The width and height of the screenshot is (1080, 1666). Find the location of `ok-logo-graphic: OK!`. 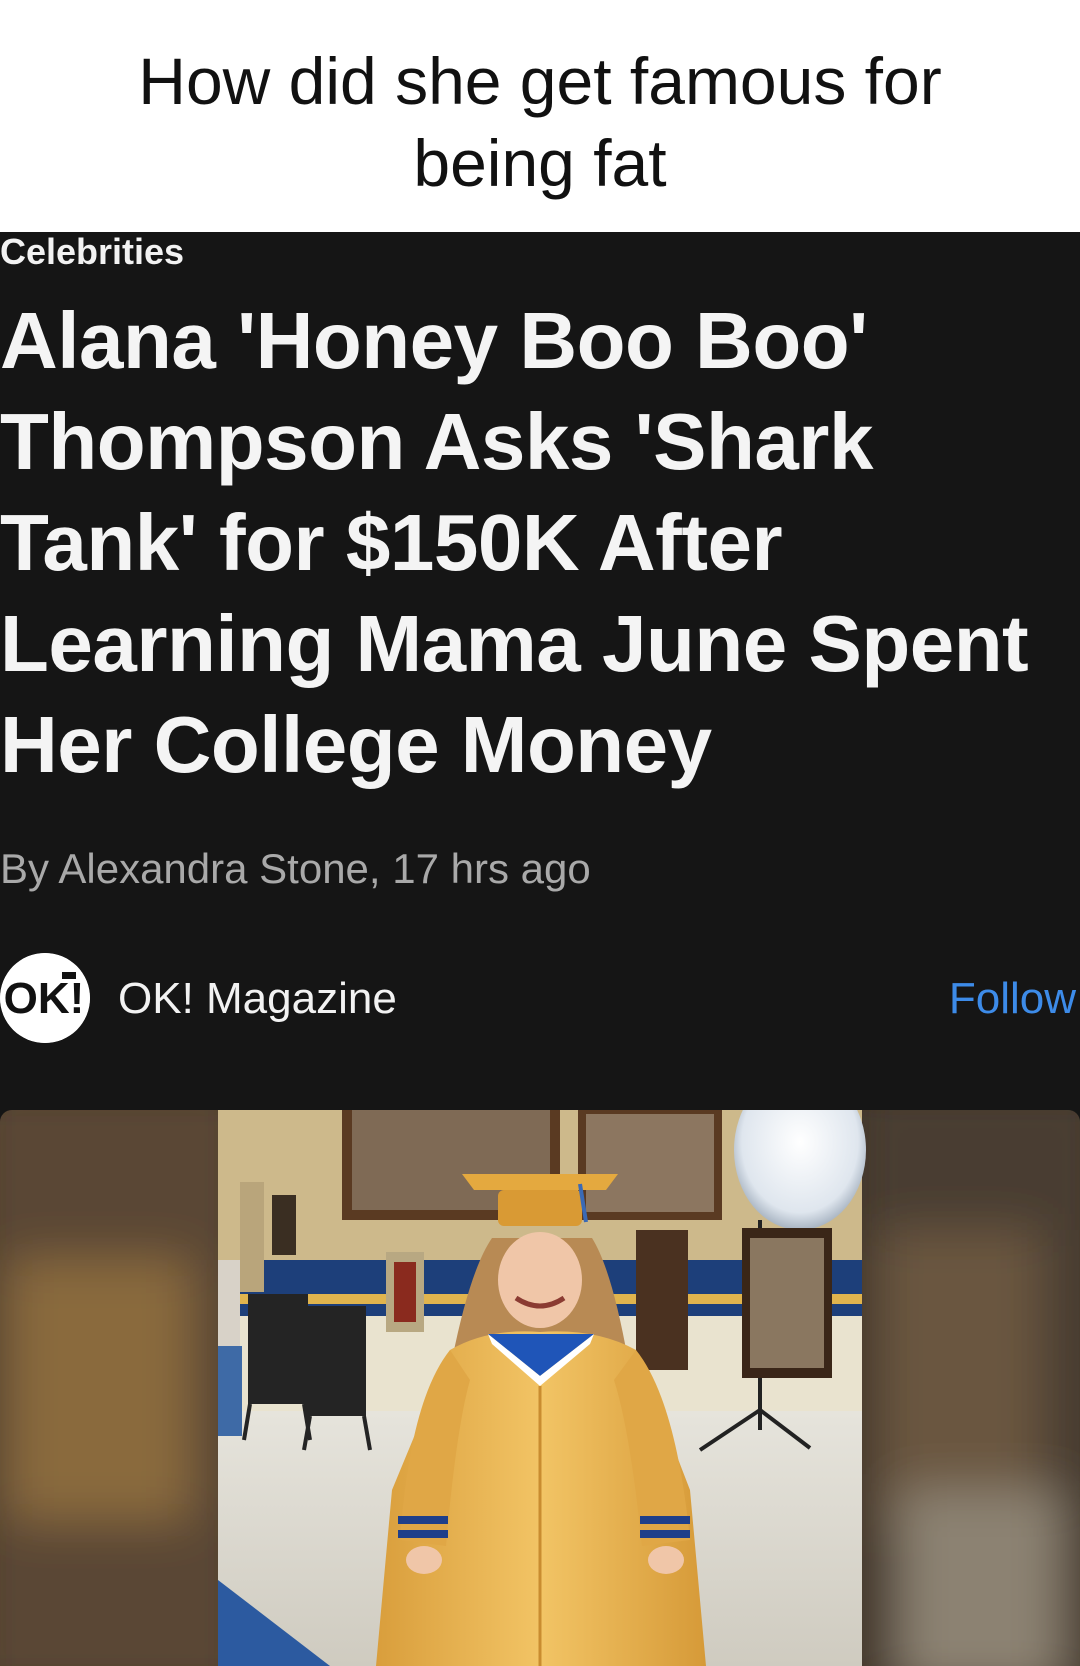

ok-logo-graphic: OK! is located at coordinates (45, 998).